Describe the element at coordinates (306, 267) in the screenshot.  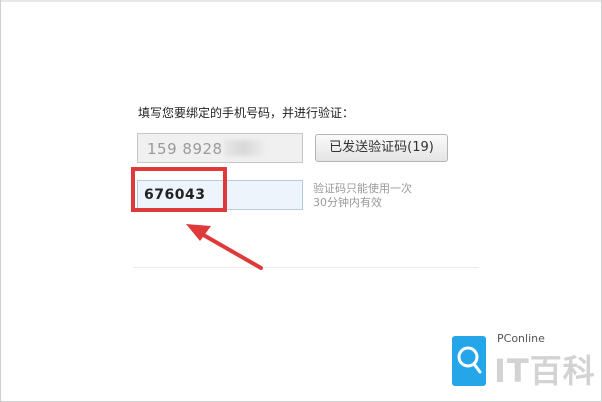
I see `form-divider` at that location.